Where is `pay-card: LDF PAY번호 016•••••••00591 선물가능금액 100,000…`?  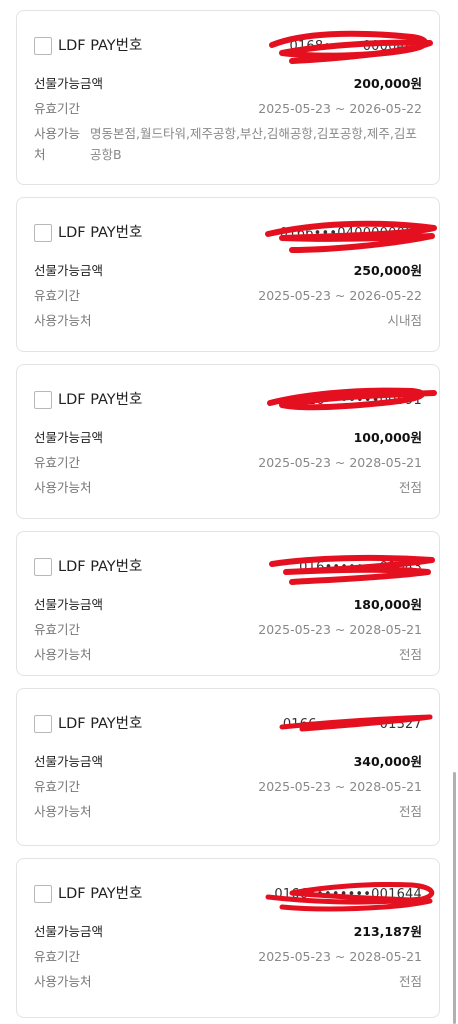 pay-card: LDF PAY번호 016•••••••00591 선물가능금액 100,000… is located at coordinates (228, 441).